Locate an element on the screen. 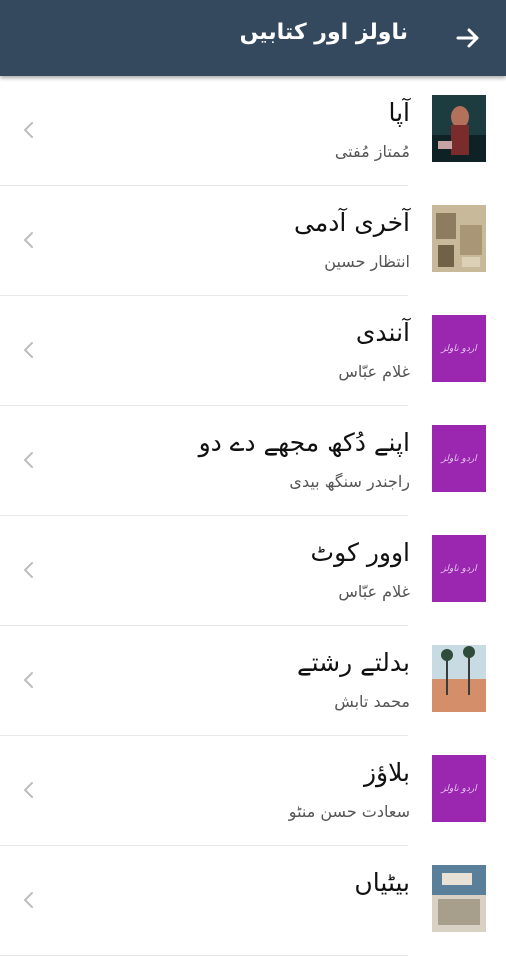 This screenshot has height=956, width=506. book-author: راجندر سنگھ بیدی is located at coordinates (349, 481).